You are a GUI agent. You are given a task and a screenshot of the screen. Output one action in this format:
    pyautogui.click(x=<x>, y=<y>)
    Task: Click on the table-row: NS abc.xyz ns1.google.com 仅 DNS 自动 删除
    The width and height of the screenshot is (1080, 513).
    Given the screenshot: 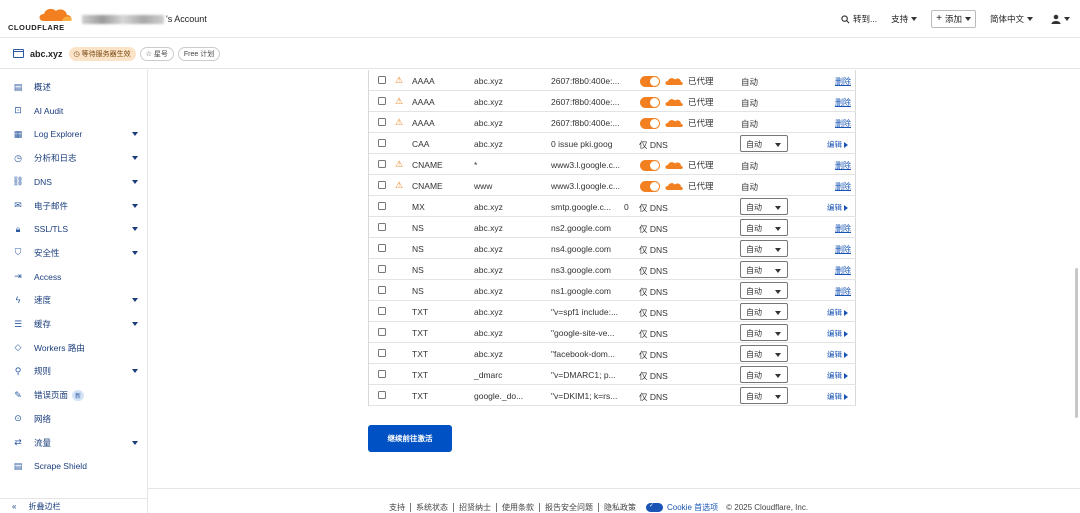 What is the action you would take?
    pyautogui.click(x=612, y=290)
    